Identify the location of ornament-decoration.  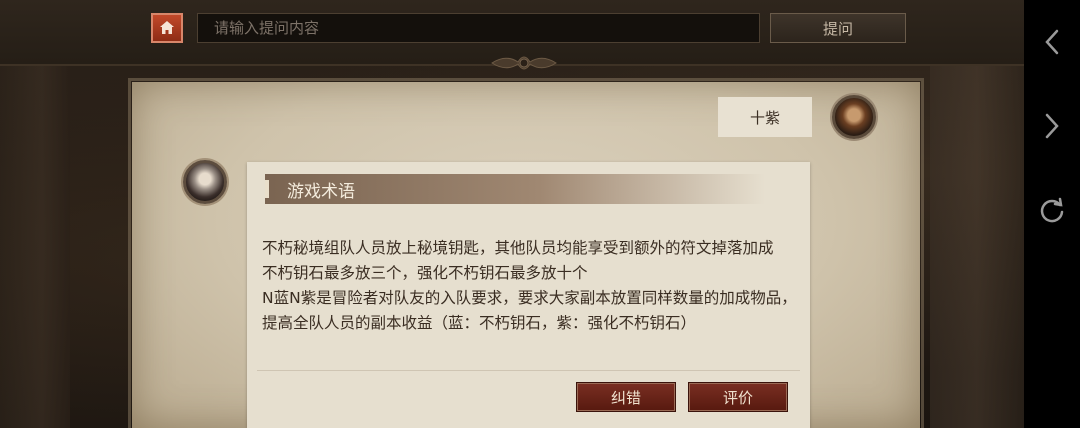
(524, 63).